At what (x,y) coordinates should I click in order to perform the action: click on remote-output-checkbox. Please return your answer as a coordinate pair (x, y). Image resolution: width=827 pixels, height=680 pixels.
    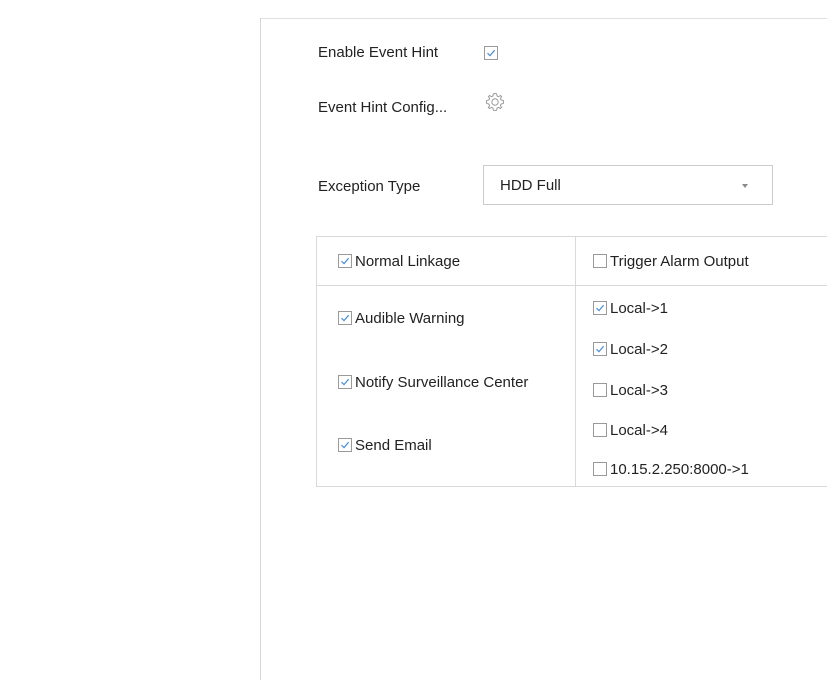
    Looking at the image, I should click on (600, 469).